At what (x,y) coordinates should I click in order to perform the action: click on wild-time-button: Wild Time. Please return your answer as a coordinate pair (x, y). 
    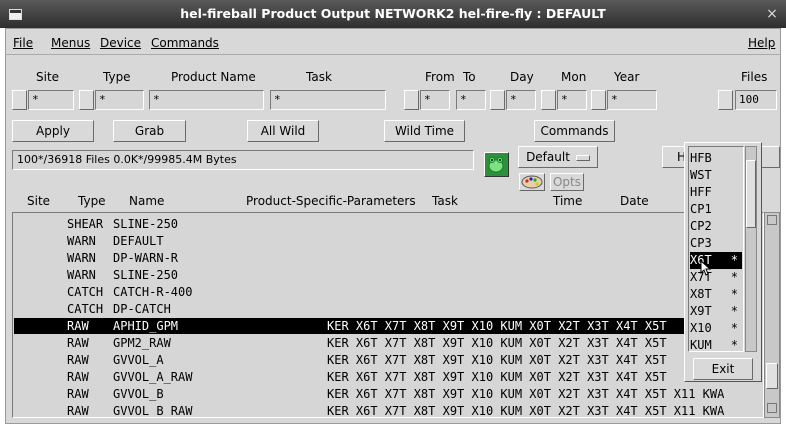
    Looking at the image, I should click on (424, 131).